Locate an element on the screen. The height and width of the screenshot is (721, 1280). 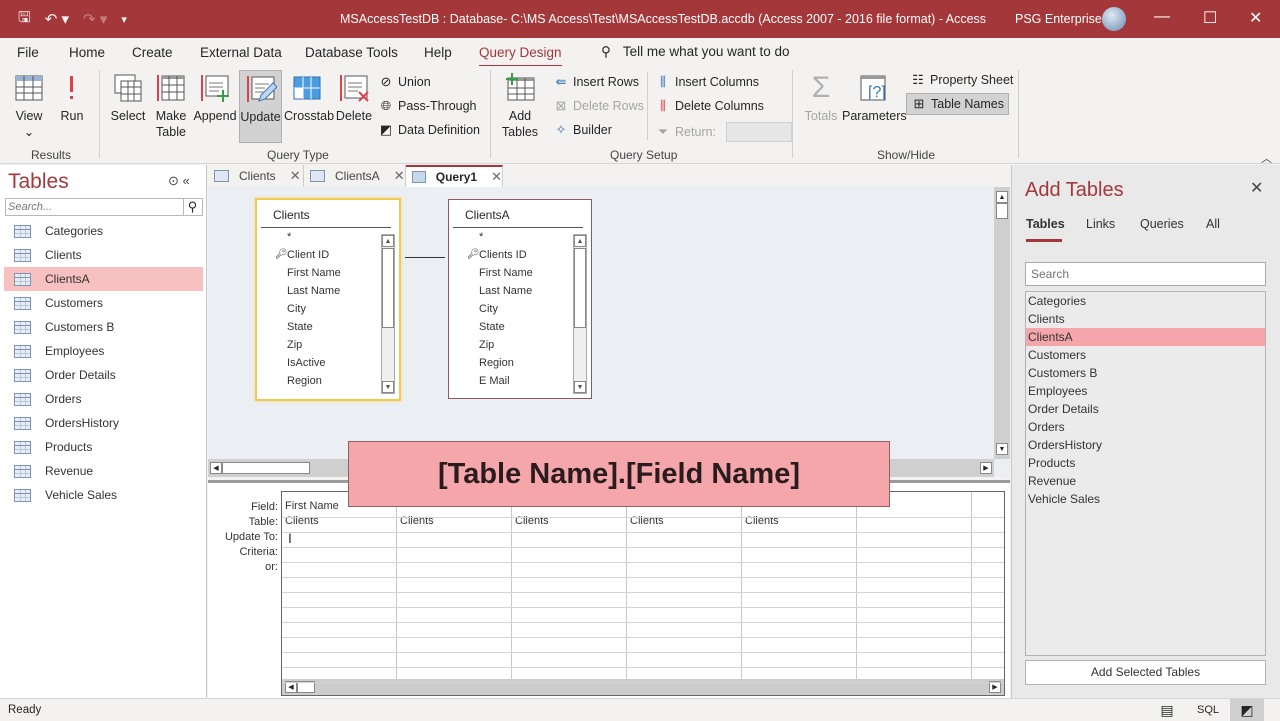
pane-tab-queries: Queries is located at coordinates (1162, 224).